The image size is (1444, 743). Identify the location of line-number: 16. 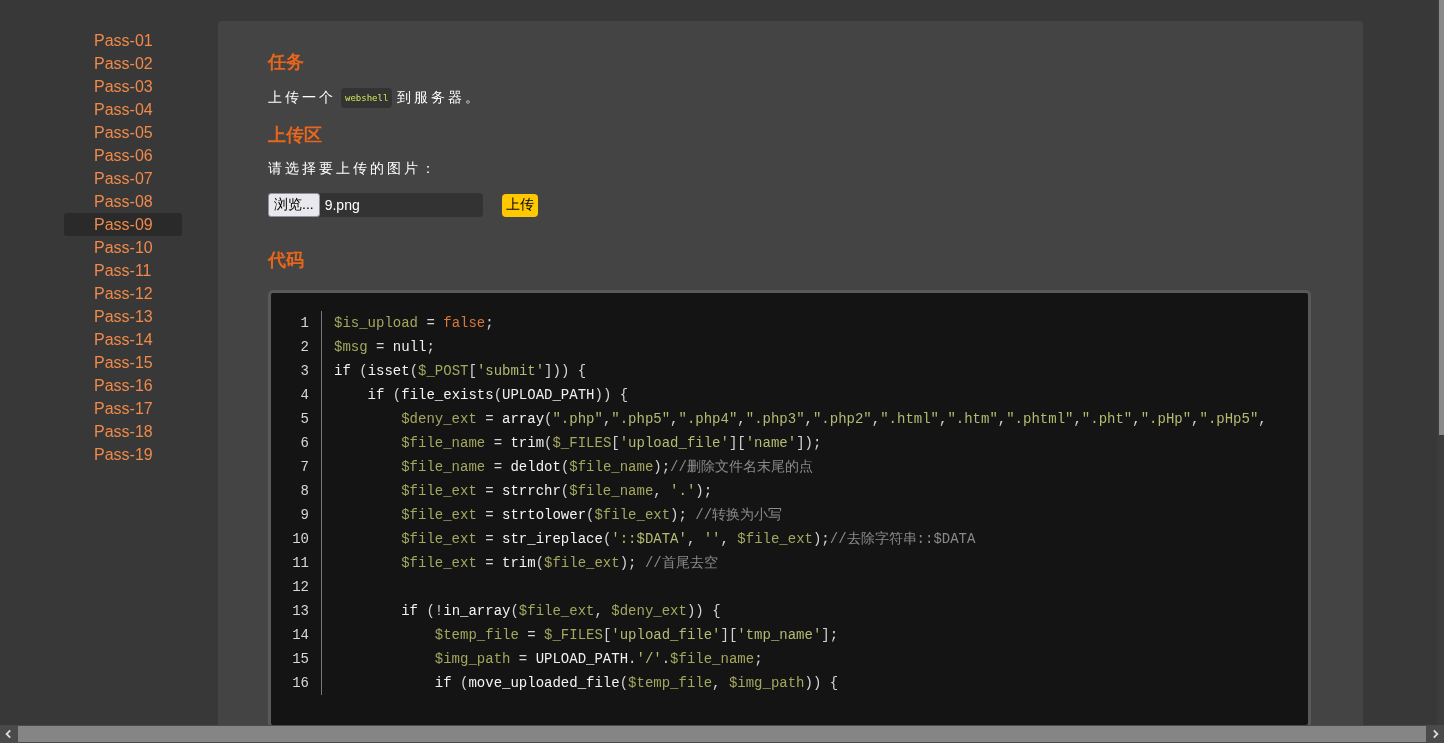
(300, 683).